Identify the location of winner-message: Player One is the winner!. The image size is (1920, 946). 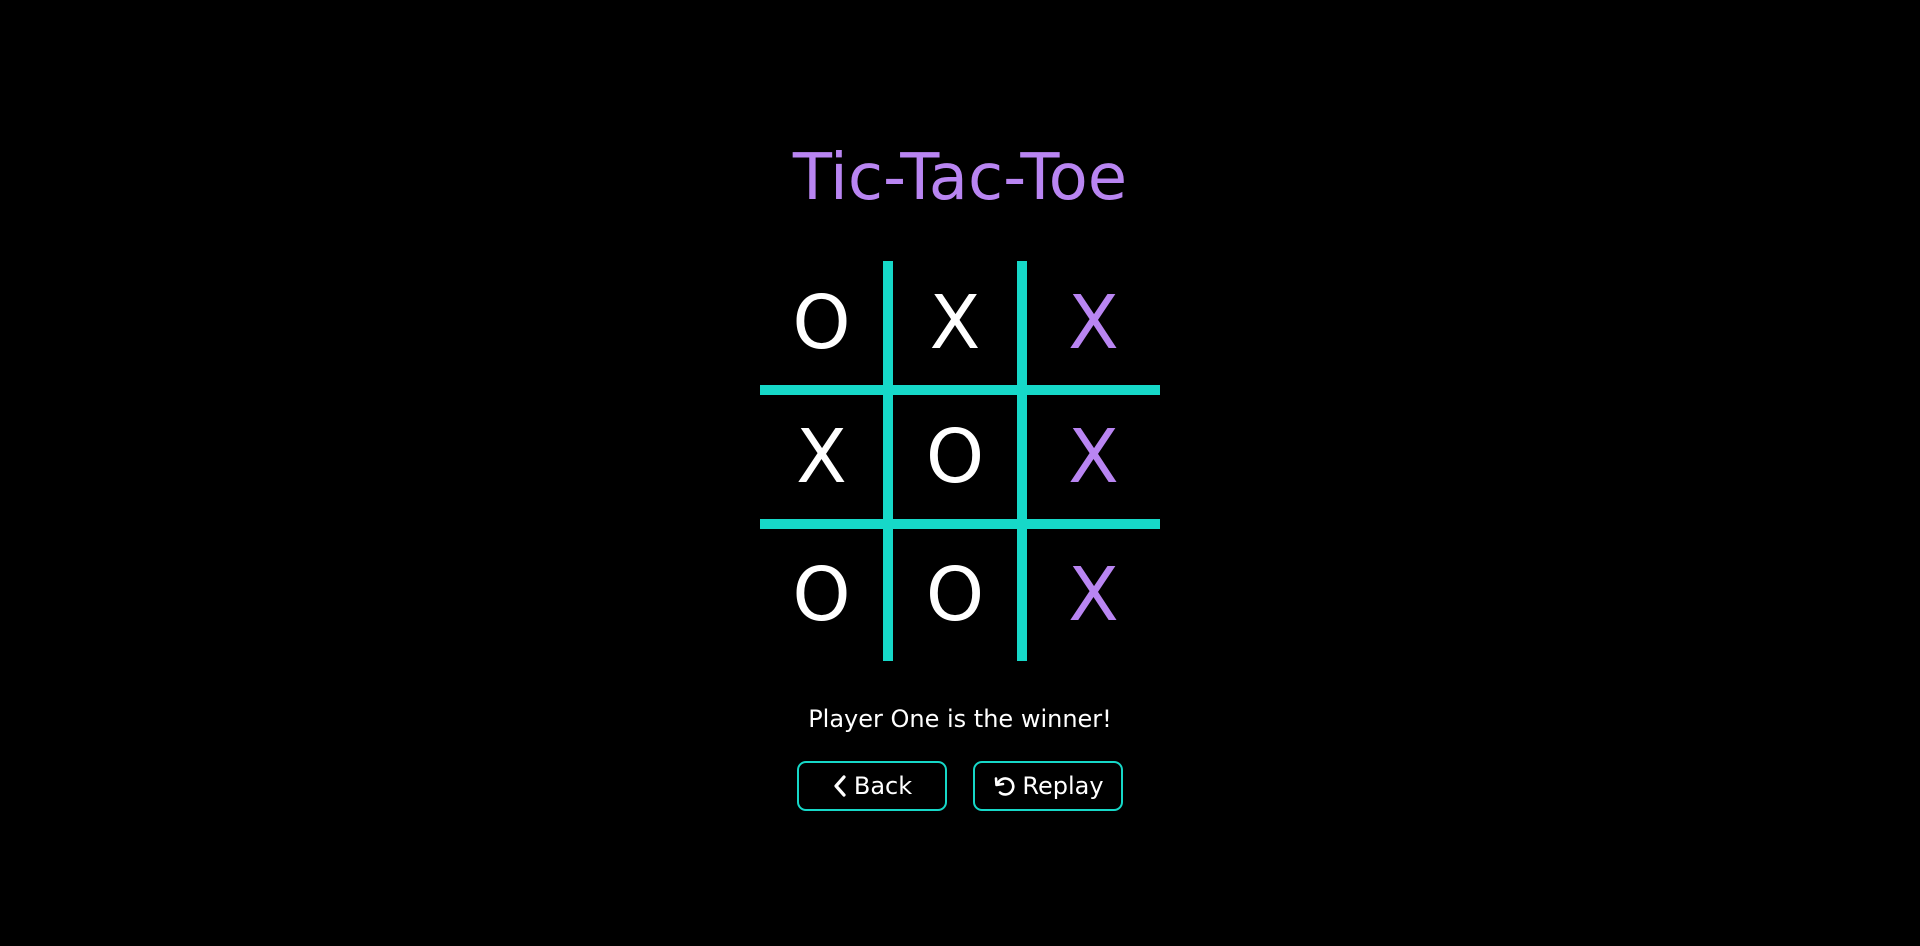
(960, 719).